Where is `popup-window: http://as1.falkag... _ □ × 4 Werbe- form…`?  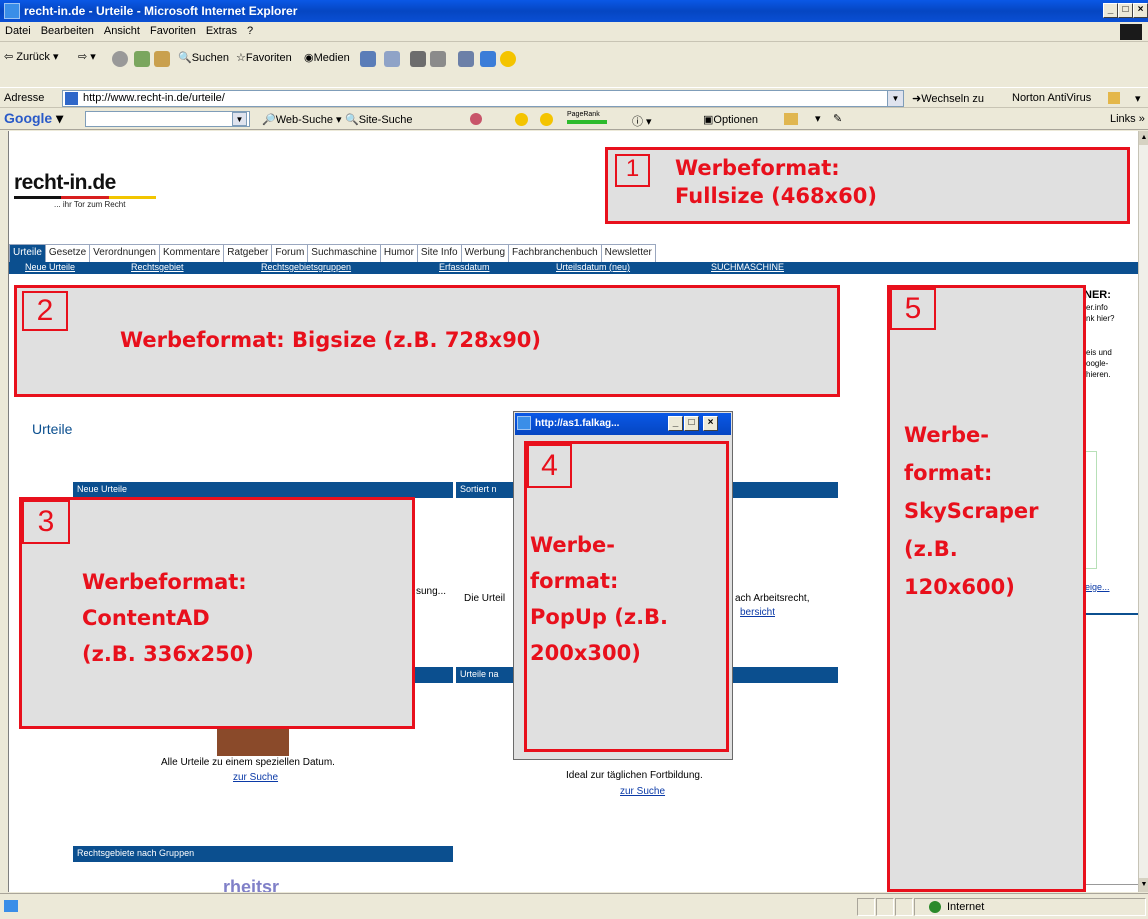
popup-window: http://as1.falkag... _ □ × 4 Werbe- form… is located at coordinates (623, 585).